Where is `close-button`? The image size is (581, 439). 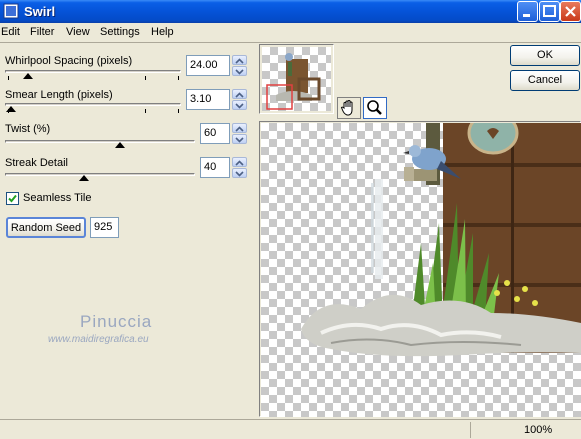
close-button is located at coordinates (570, 11).